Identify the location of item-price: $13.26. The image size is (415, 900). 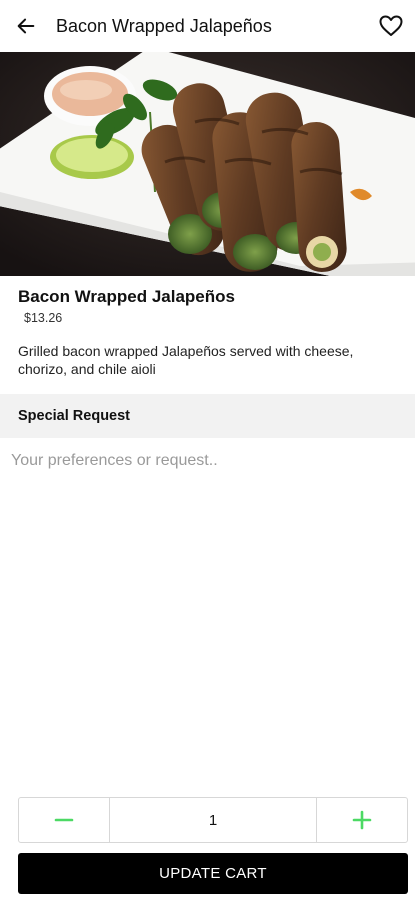
(43, 318).